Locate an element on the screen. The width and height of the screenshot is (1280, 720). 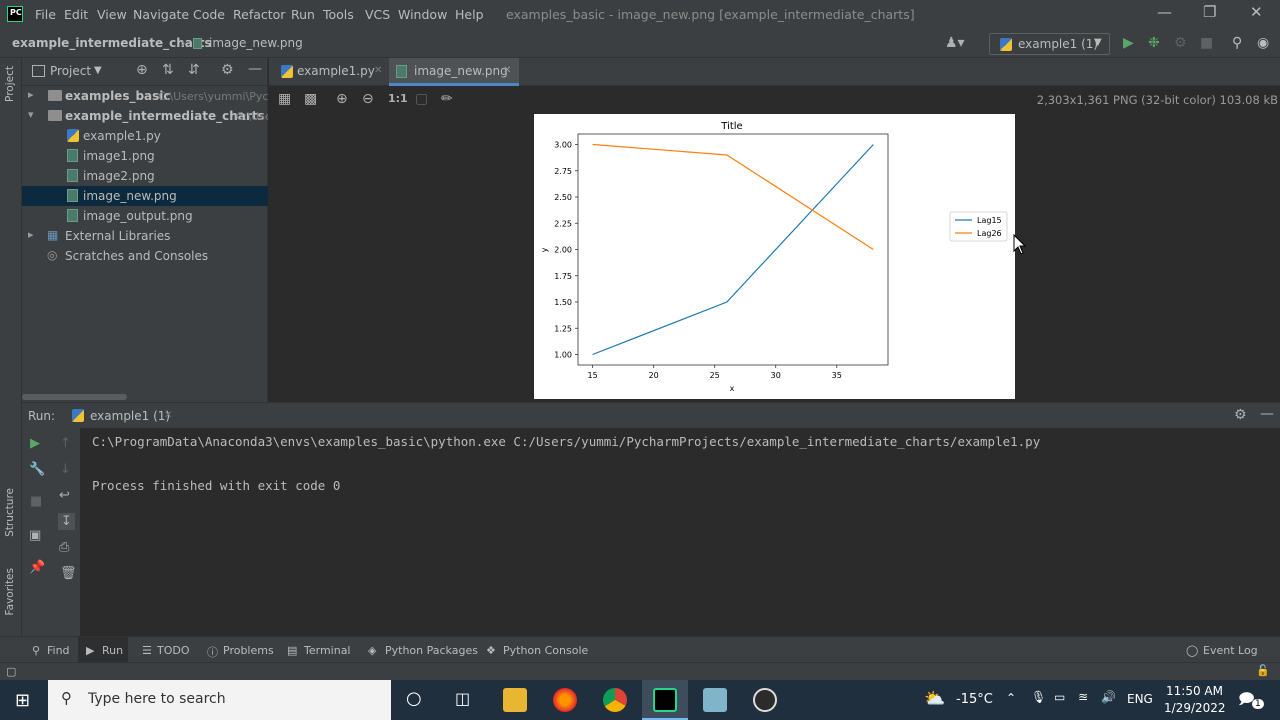
rerun-icon: ▶ is located at coordinates (35, 443).